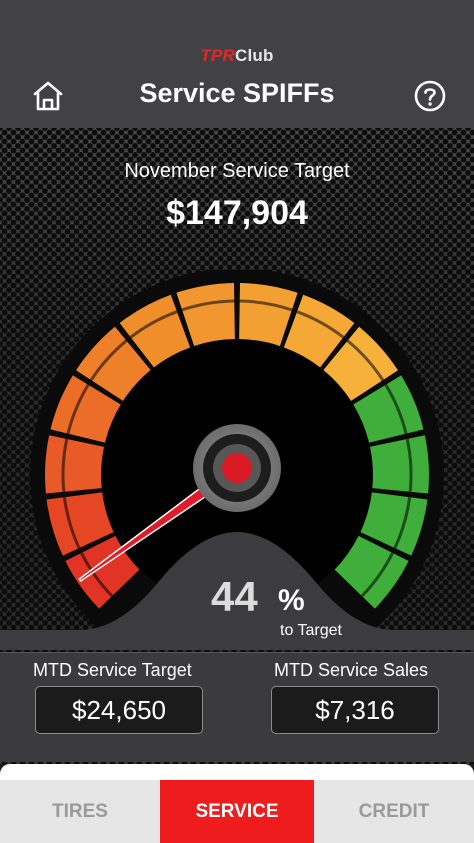 This screenshot has height=843, width=474. I want to click on to-target-label: to Target, so click(311, 630).